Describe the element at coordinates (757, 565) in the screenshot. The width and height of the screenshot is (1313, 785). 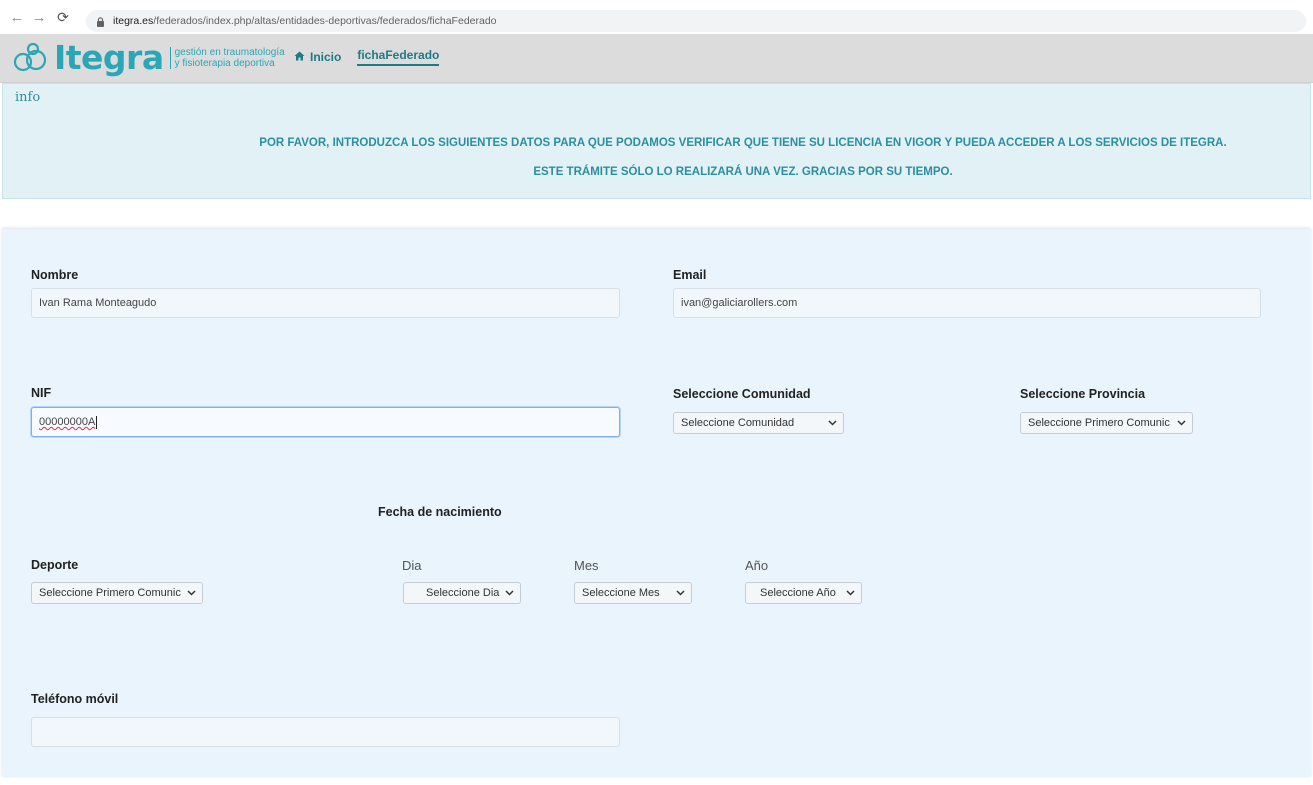
I see `anio-label: Año` at that location.